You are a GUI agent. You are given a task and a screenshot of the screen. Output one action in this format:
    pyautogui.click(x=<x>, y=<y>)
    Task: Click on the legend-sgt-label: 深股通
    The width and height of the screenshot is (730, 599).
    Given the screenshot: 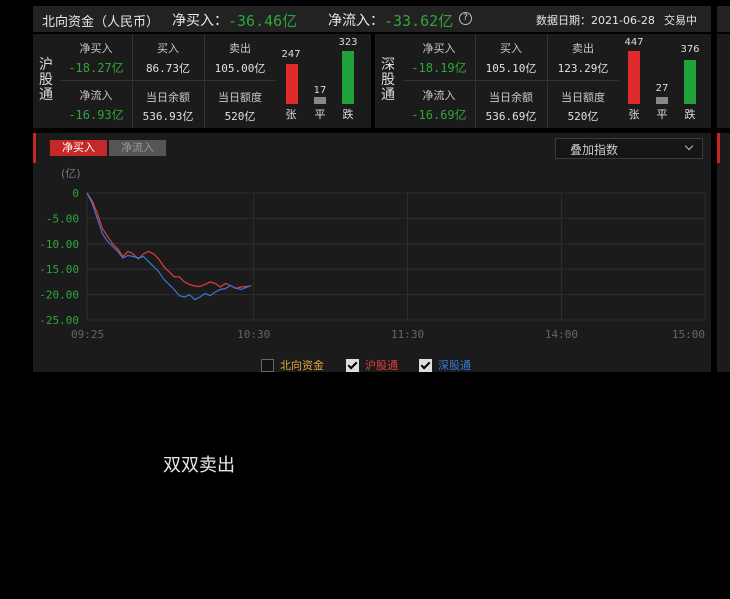 What is the action you would take?
    pyautogui.click(x=454, y=365)
    